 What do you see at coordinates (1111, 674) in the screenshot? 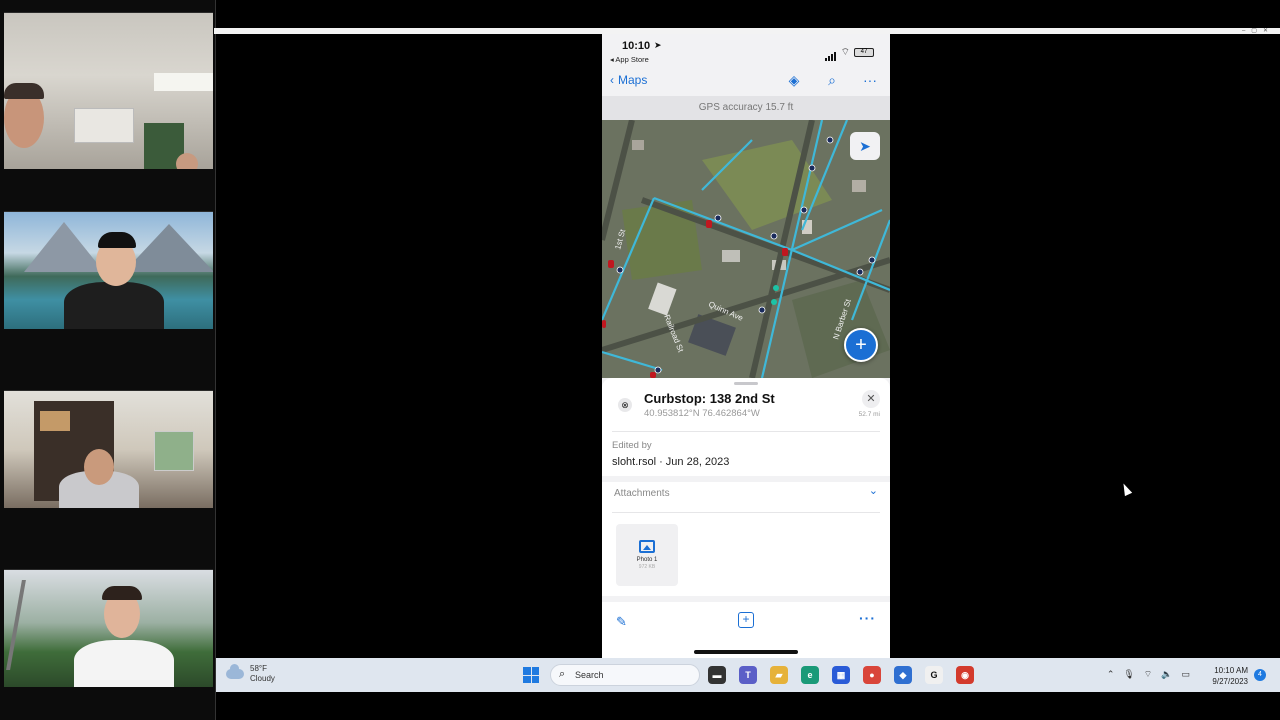
I see `chevron-up-icon: ⌃` at bounding box center [1111, 674].